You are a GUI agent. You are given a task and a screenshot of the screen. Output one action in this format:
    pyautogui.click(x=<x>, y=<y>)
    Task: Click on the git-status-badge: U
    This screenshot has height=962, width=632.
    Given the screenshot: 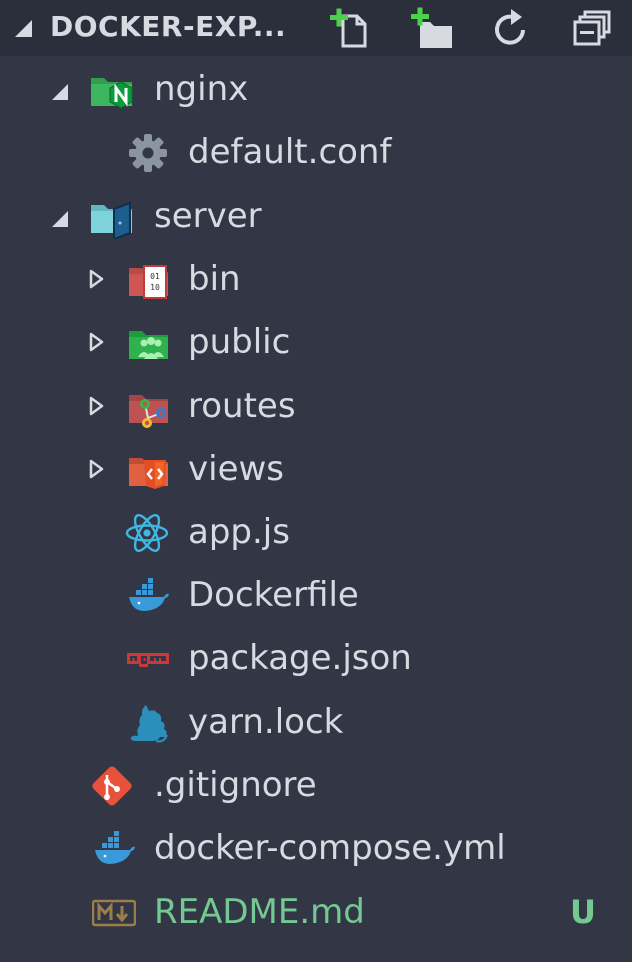 What is the action you would take?
    pyautogui.click(x=583, y=912)
    